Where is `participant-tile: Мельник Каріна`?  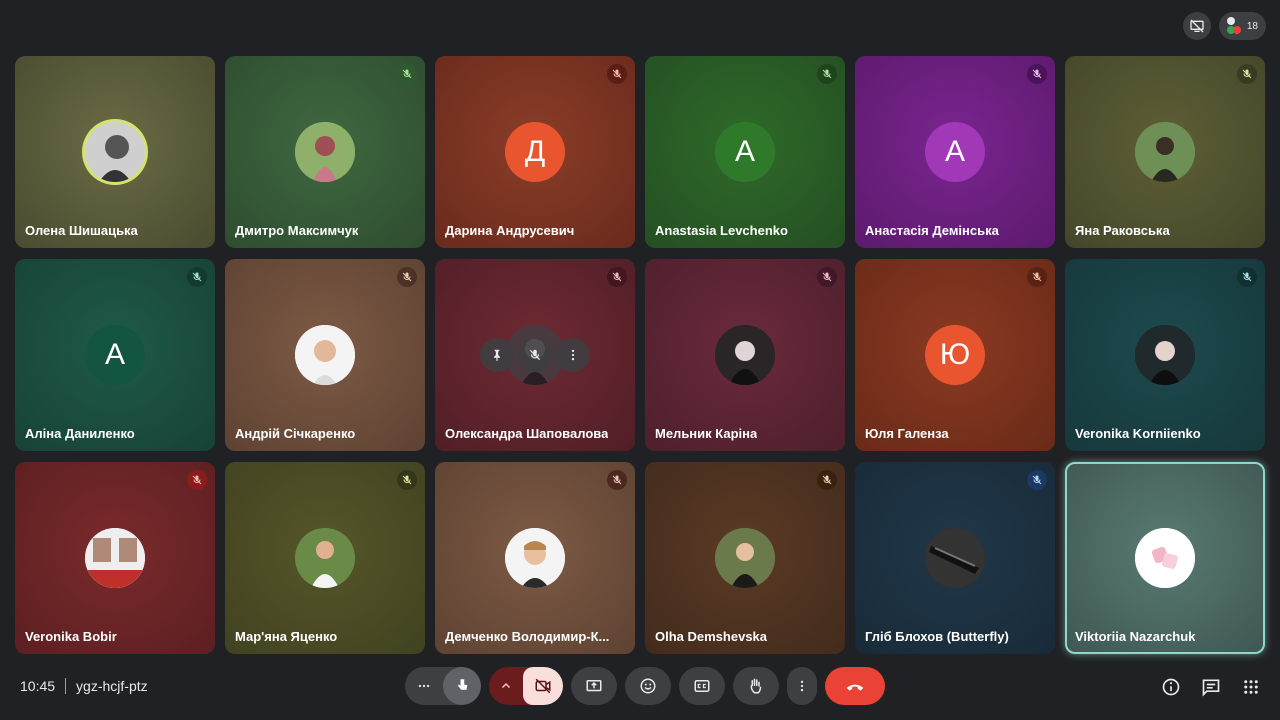
participant-tile: Мельник Каріна is located at coordinates (745, 355).